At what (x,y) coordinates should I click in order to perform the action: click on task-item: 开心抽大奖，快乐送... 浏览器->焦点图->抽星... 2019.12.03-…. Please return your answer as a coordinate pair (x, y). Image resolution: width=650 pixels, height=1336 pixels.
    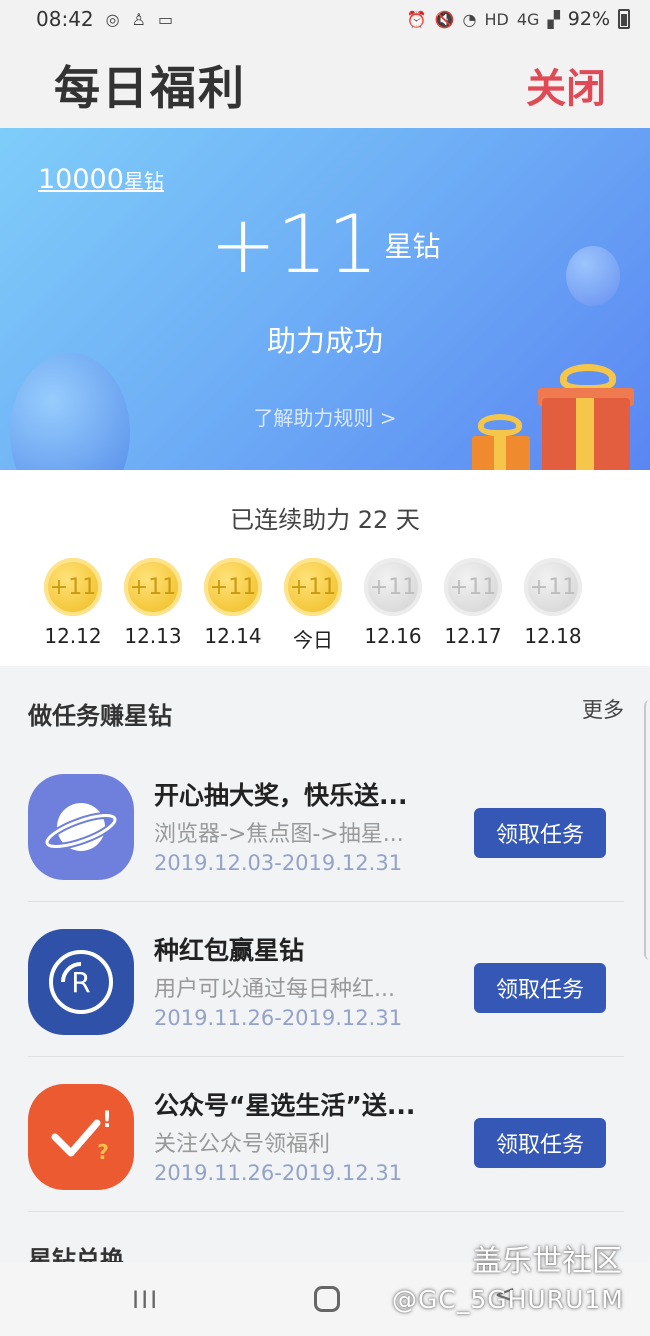
    Looking at the image, I should click on (325, 823).